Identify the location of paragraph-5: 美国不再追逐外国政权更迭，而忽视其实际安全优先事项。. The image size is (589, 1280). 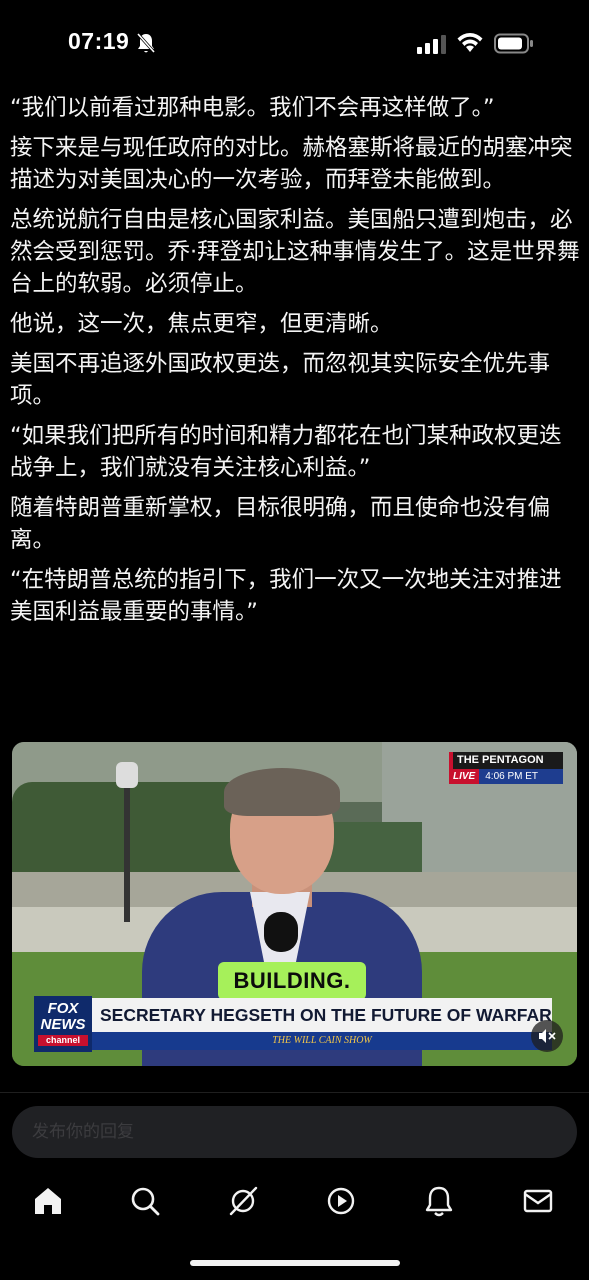
(280, 380).